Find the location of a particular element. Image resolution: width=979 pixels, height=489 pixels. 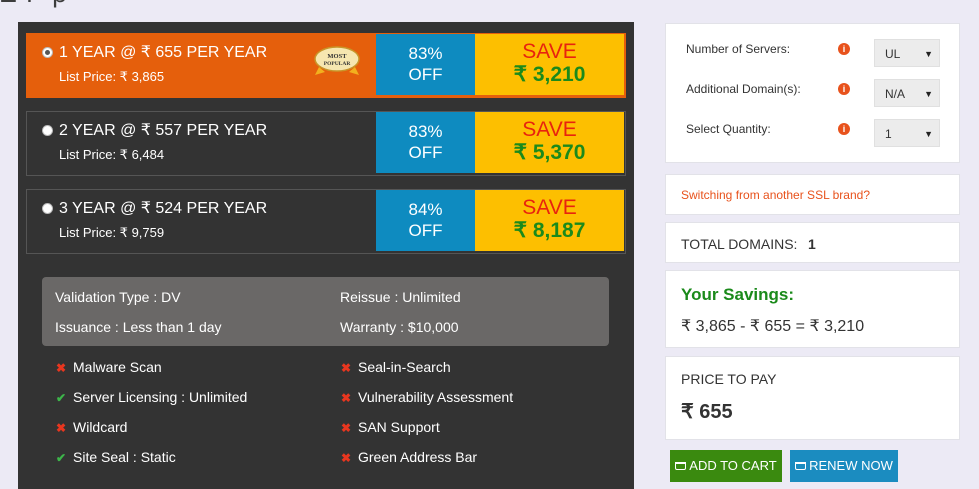

validation-type: Validation Type : DV is located at coordinates (118, 297).